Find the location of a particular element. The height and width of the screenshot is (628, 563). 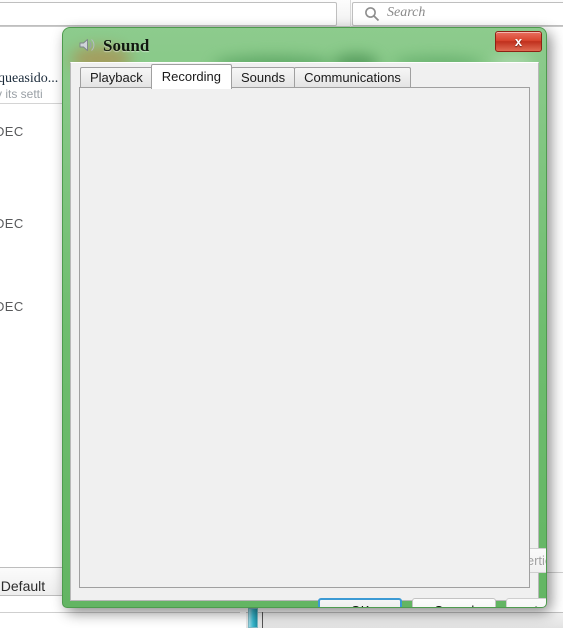

tab-recording: Recording is located at coordinates (191, 76).